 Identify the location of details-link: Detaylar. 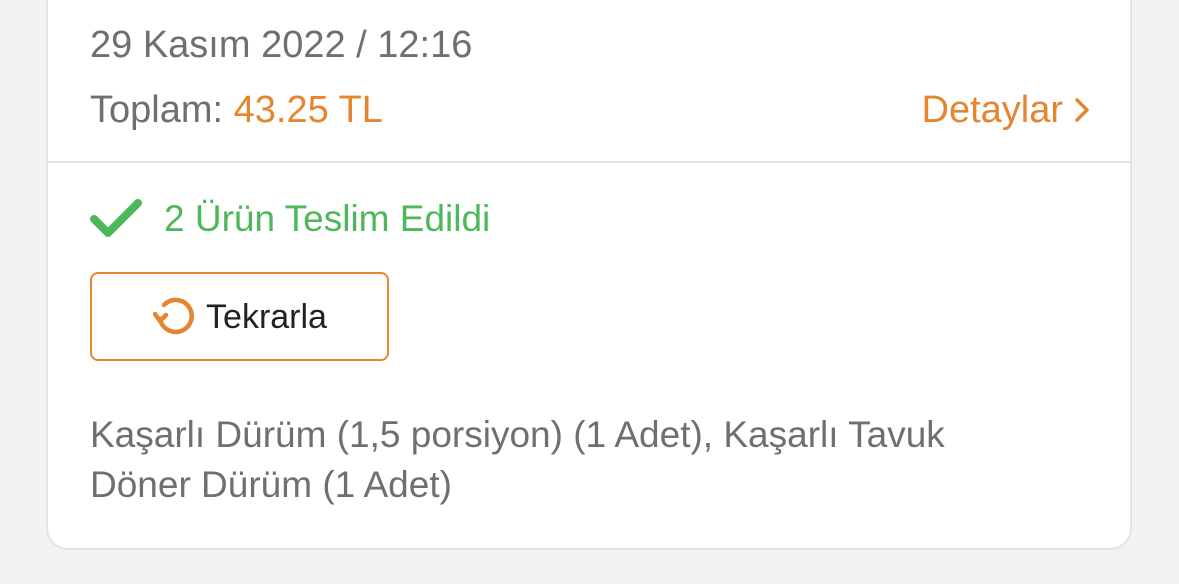
(1006, 110).